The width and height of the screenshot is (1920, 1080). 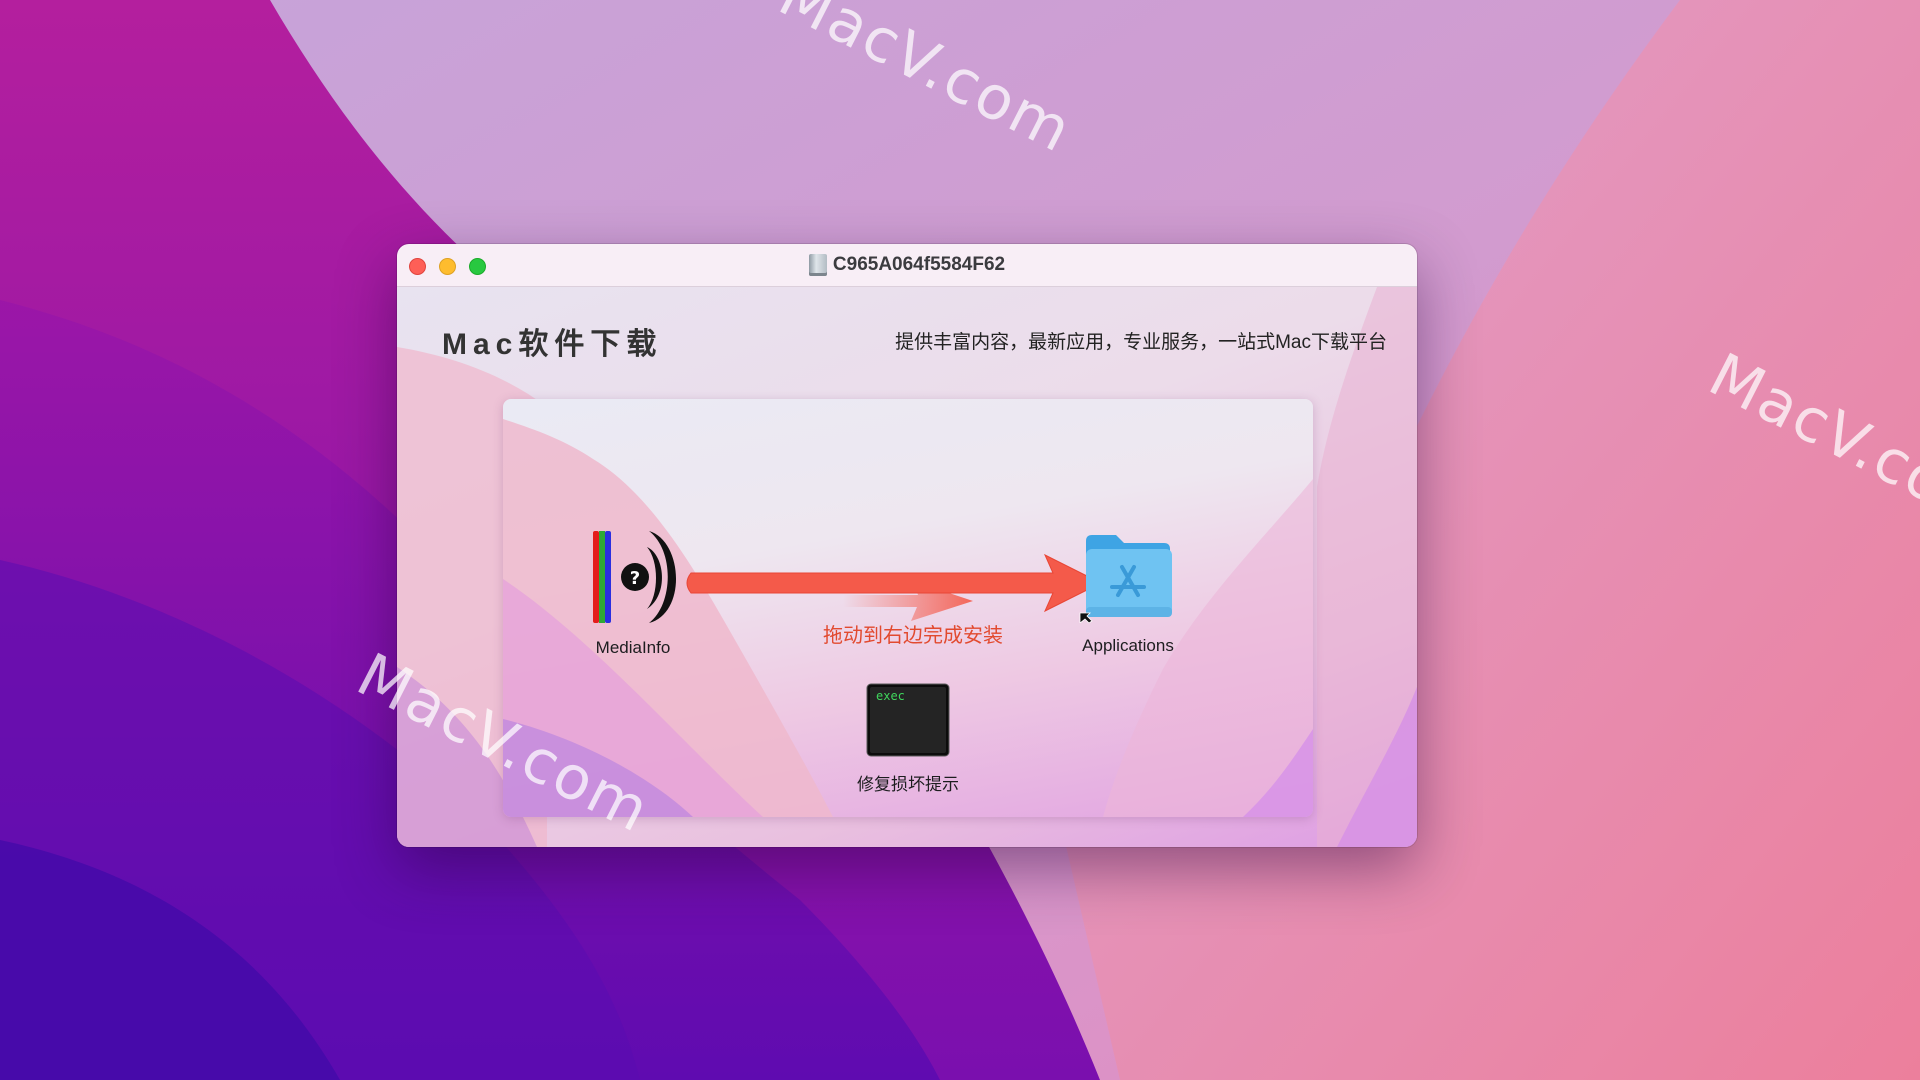 I want to click on applications-folder: Applications, so click(x=1128, y=591).